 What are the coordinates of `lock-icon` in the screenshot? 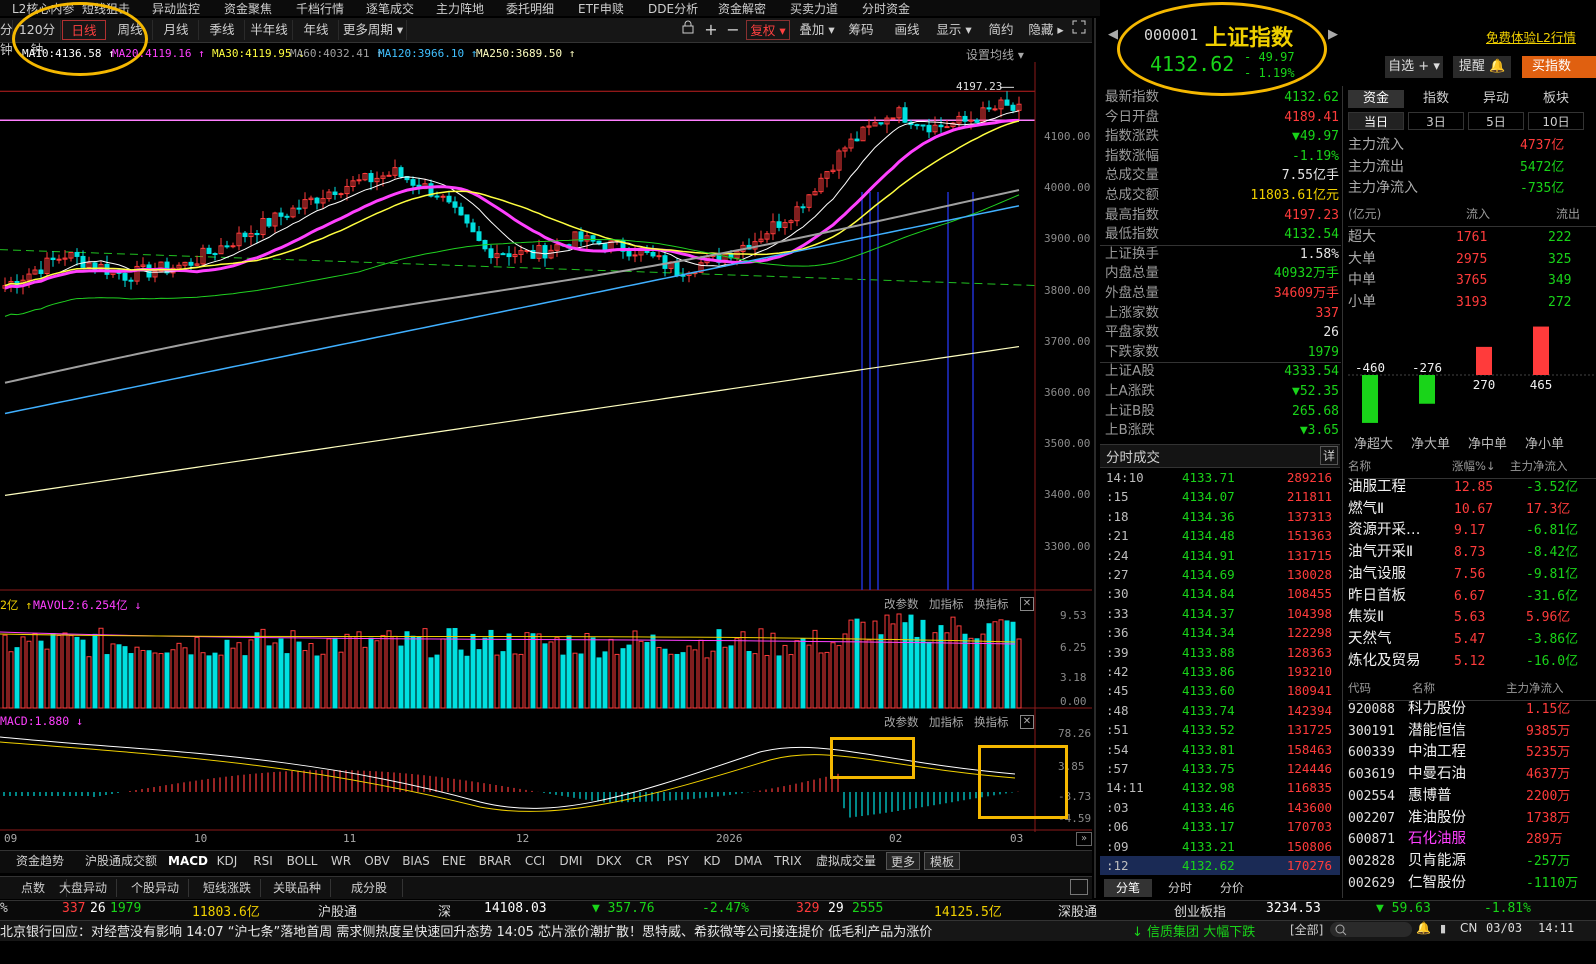 It's located at (688, 30).